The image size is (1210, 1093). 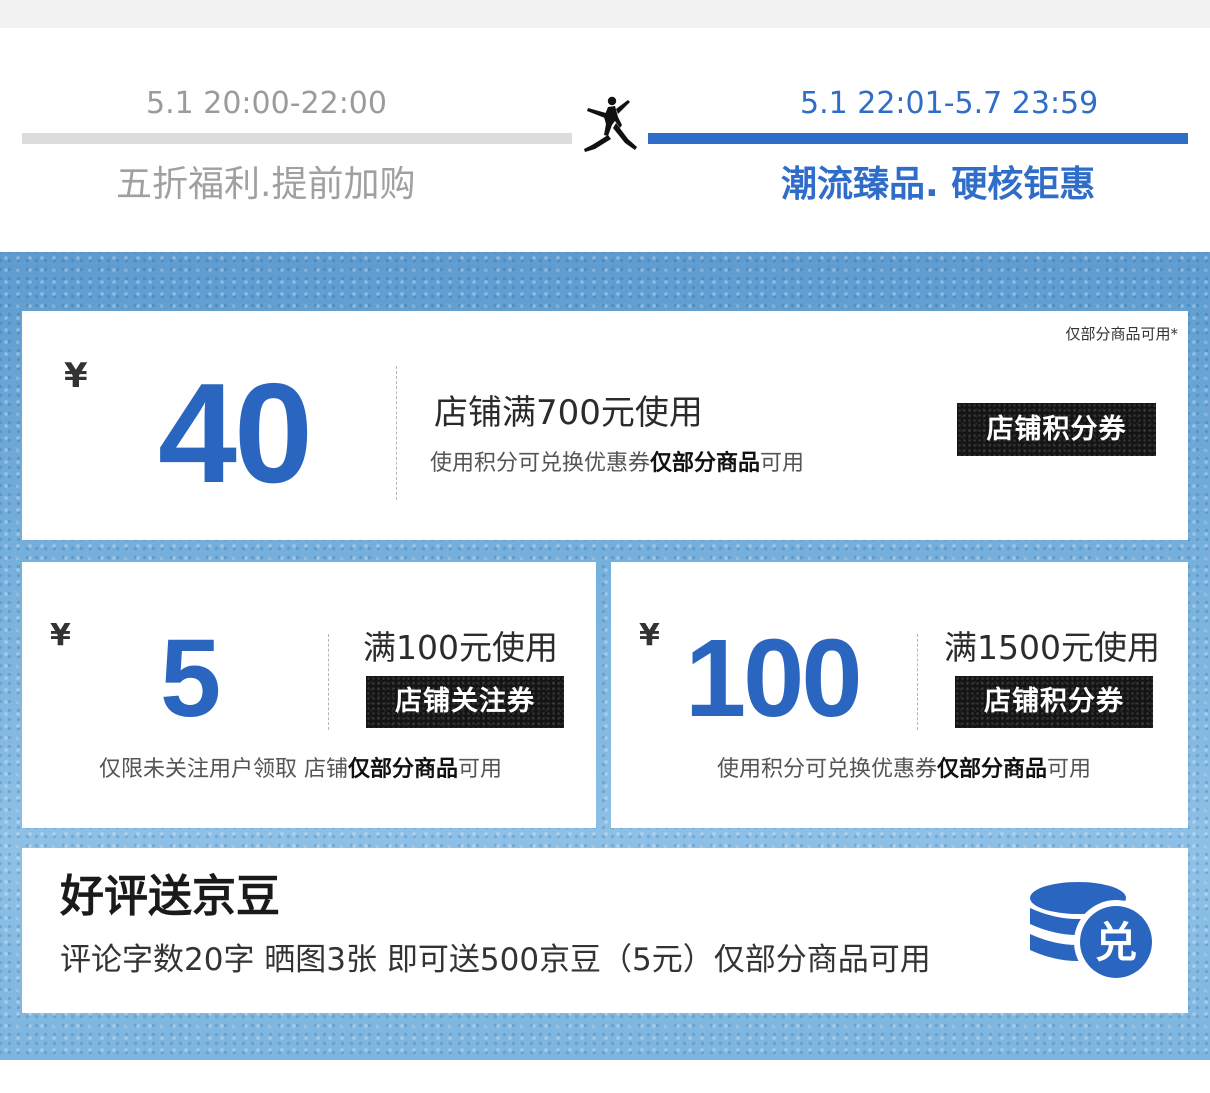 I want to click on coupon-amount: 100, so click(x=774, y=678).